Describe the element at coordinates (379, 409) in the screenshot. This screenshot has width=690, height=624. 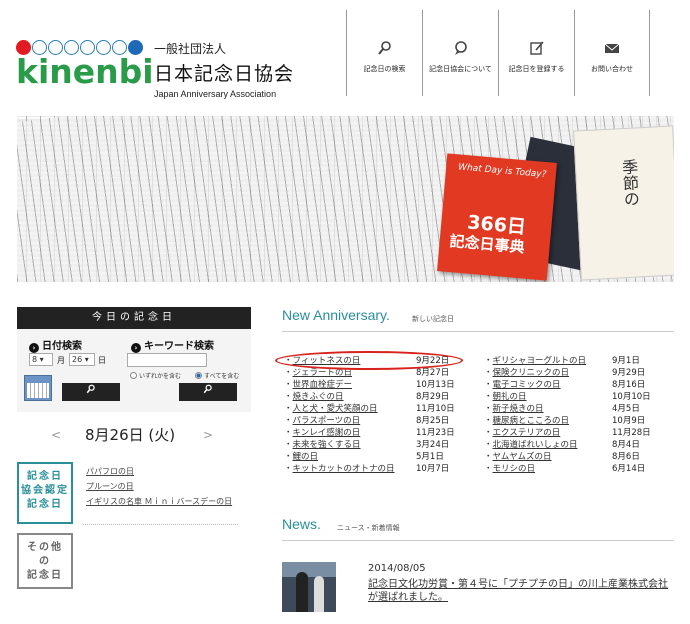
I see `list-item: ・人と犬・愛犬笑顔の日 11月10日` at that location.